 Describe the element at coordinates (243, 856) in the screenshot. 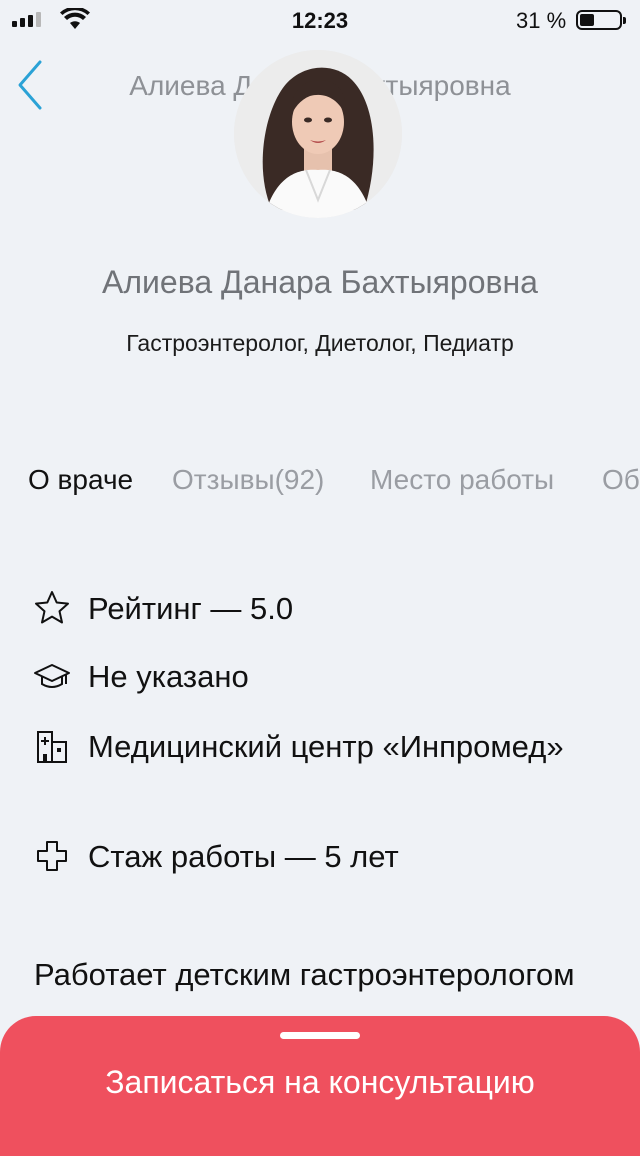

I see `experience-text: Стаж работы — 5 лет` at that location.